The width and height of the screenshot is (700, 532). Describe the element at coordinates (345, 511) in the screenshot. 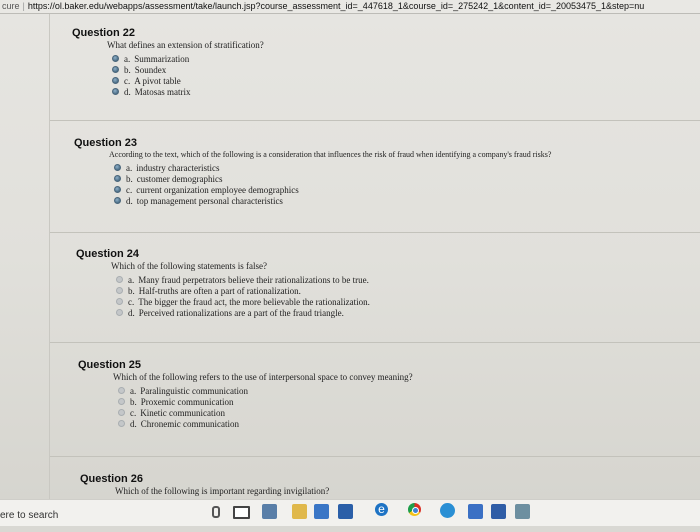

I see `mail-icon` at that location.